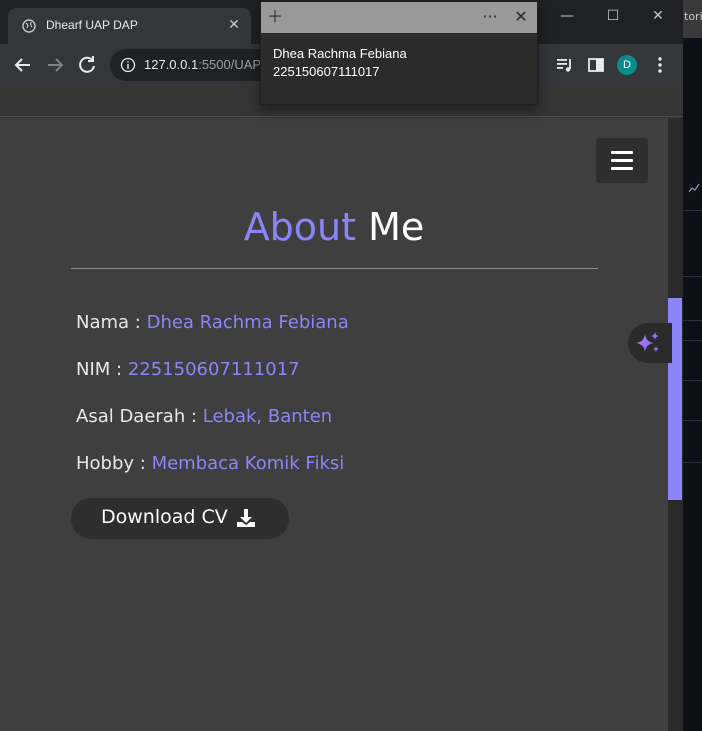 The image size is (702, 731). I want to click on ai-assistant-button, so click(650, 343).